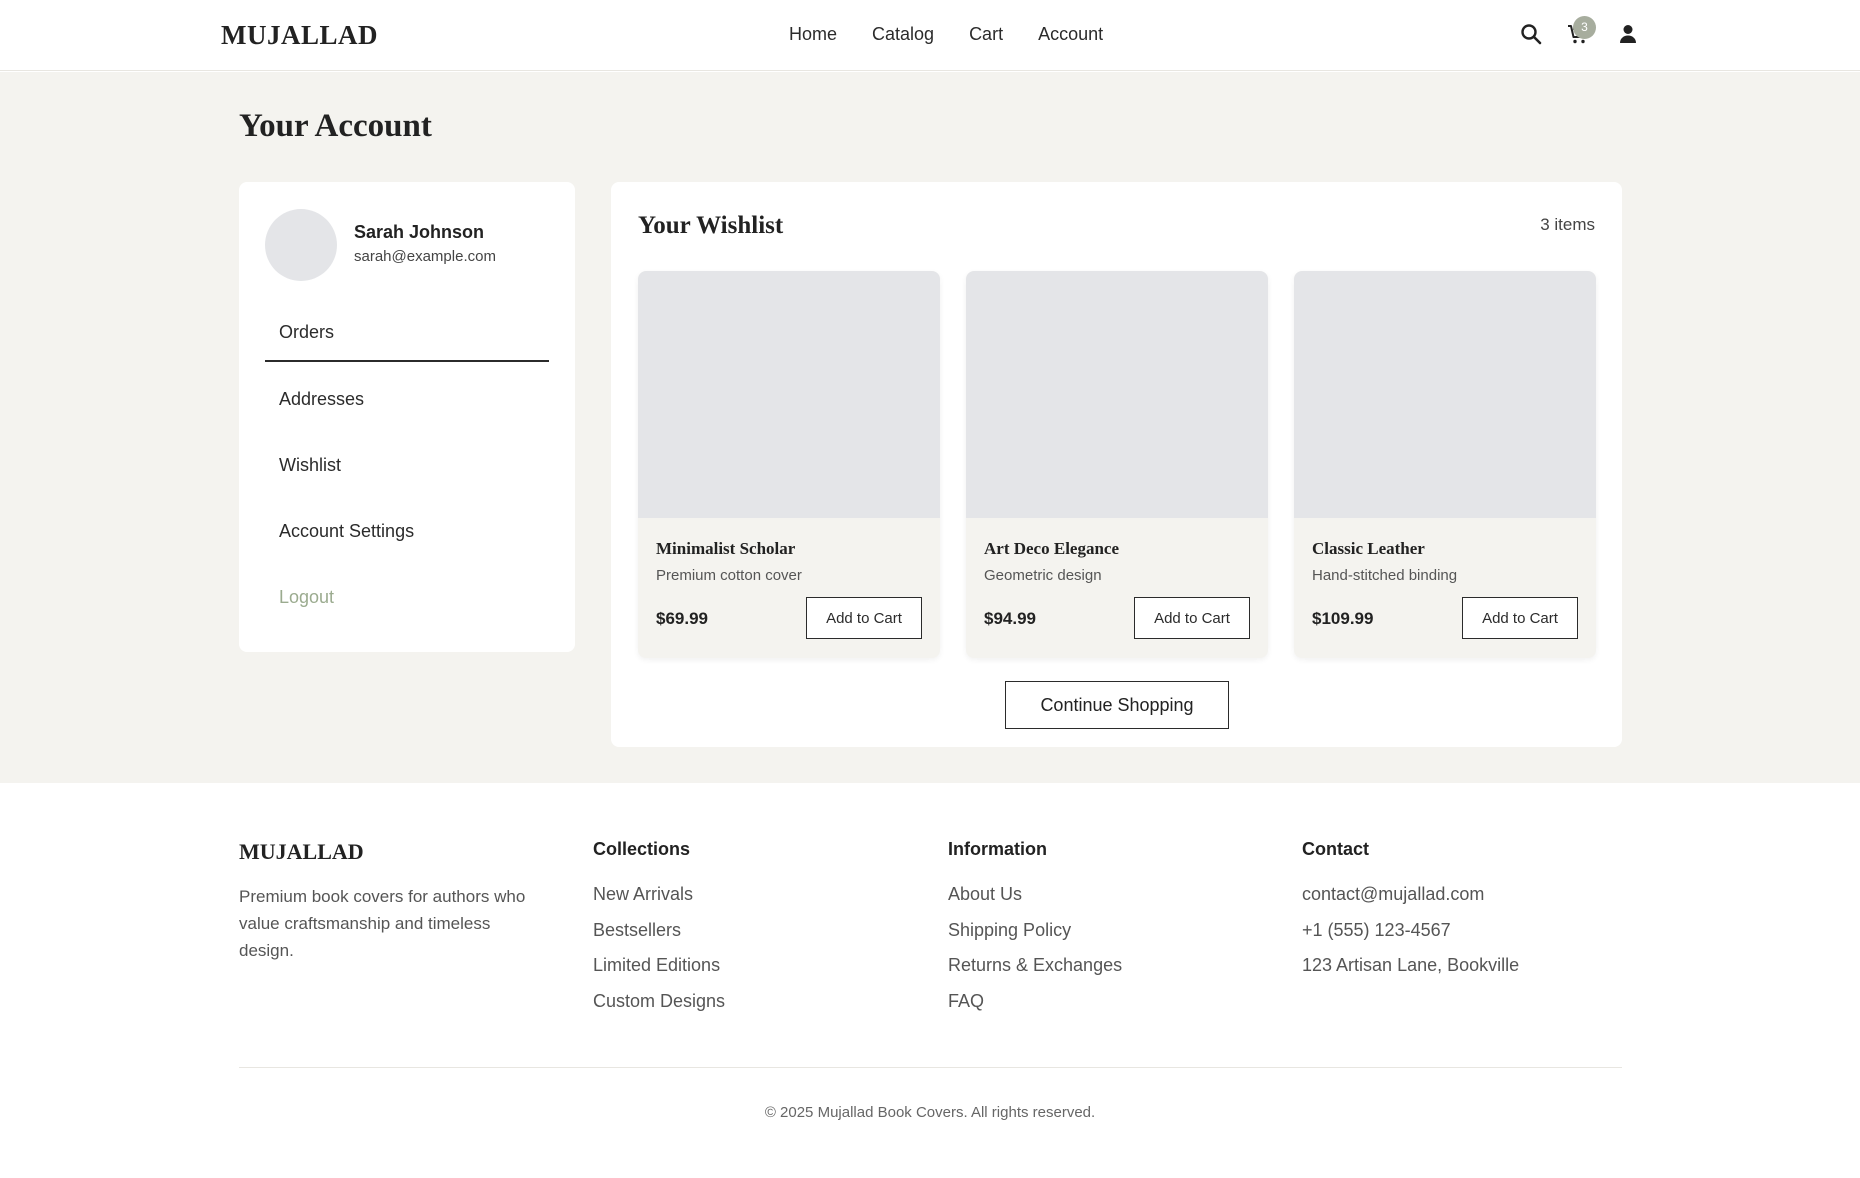  Describe the element at coordinates (335, 126) in the screenshot. I see `page-title: Your Account` at that location.